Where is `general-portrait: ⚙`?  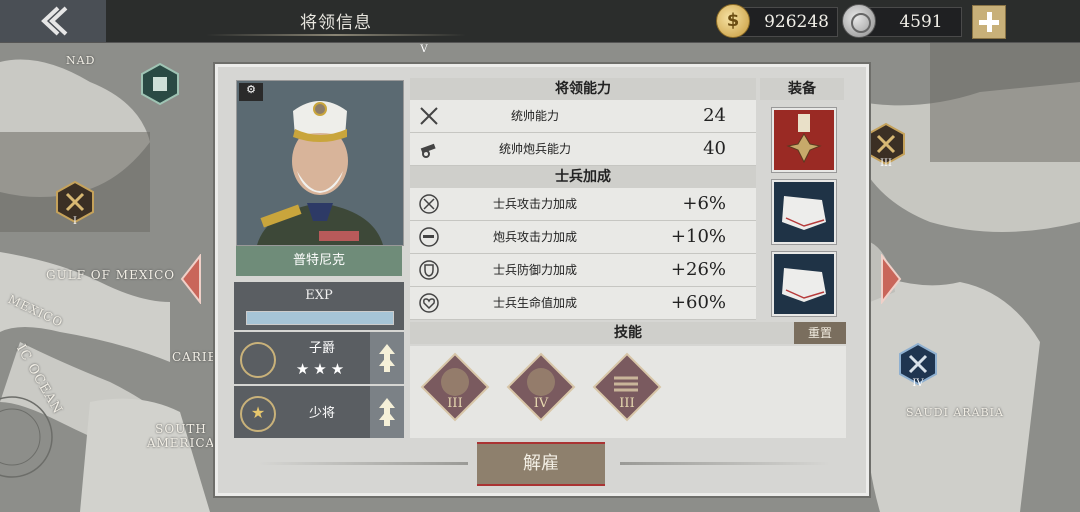
general-portrait: ⚙ is located at coordinates (320, 163).